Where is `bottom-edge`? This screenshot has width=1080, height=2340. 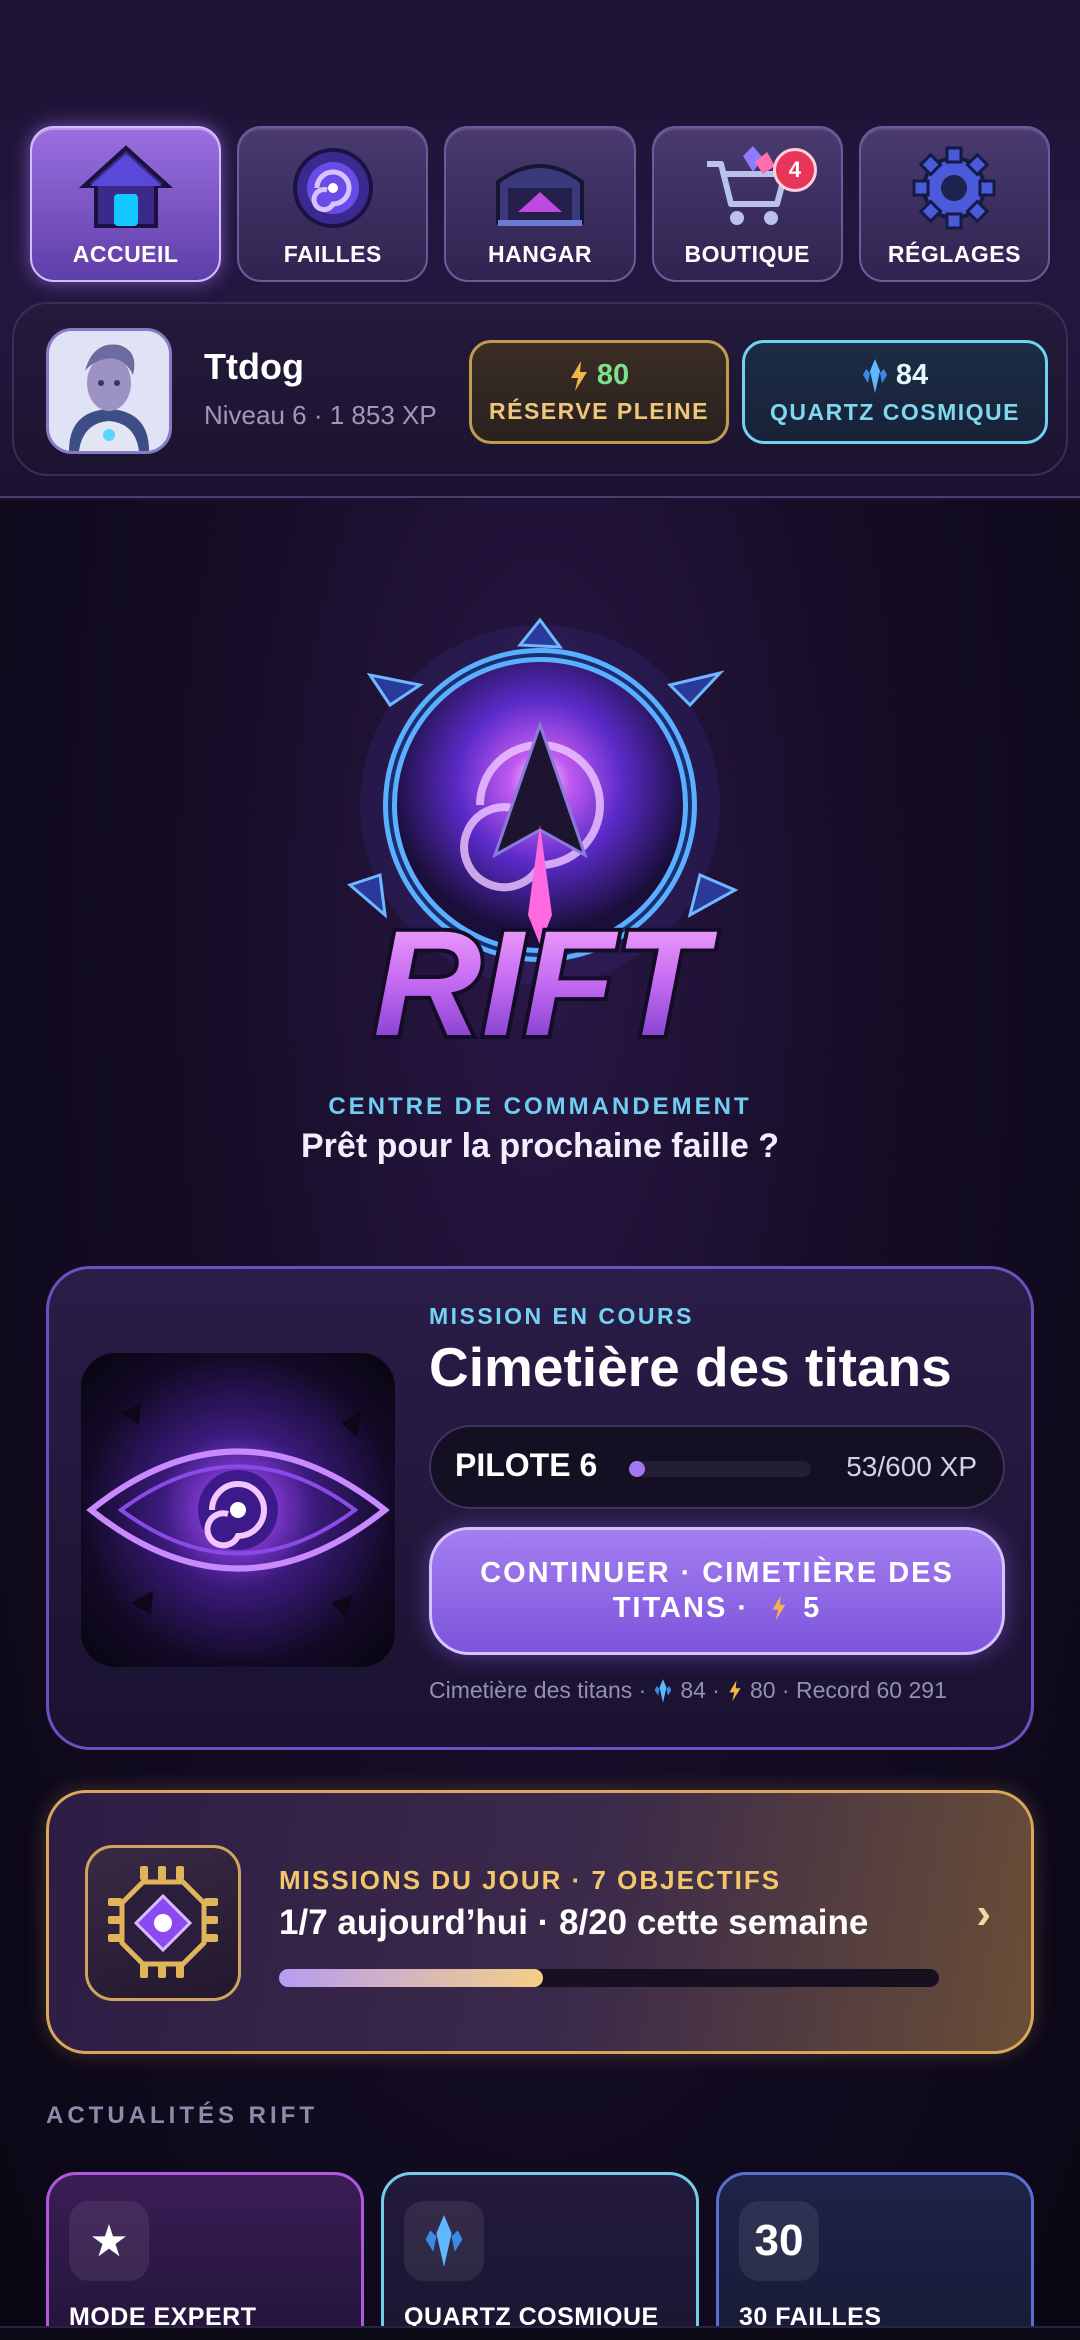
bottom-edge is located at coordinates (540, 2333).